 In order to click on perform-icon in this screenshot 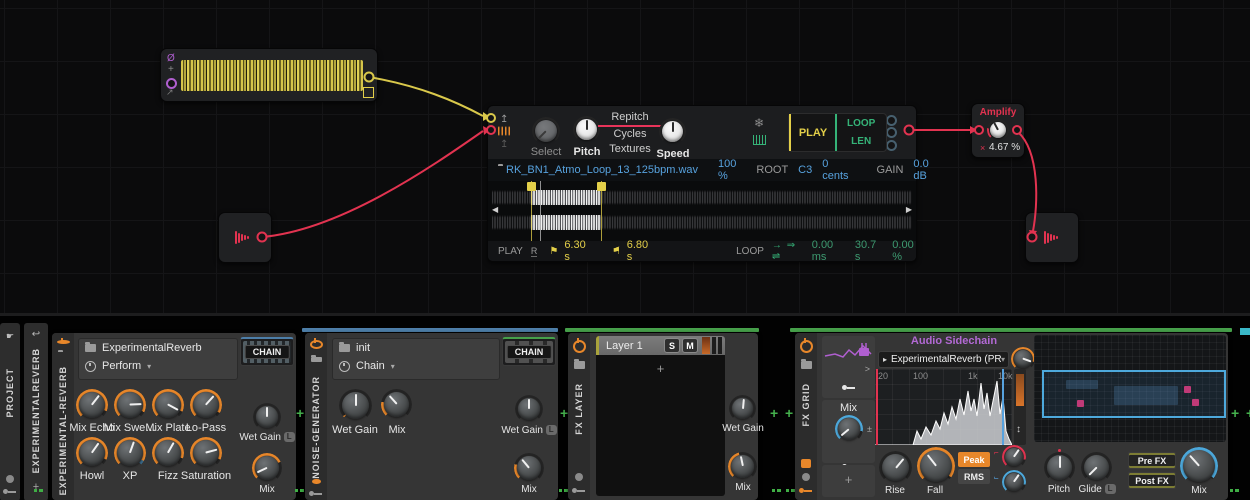, I will do `click(90, 366)`.